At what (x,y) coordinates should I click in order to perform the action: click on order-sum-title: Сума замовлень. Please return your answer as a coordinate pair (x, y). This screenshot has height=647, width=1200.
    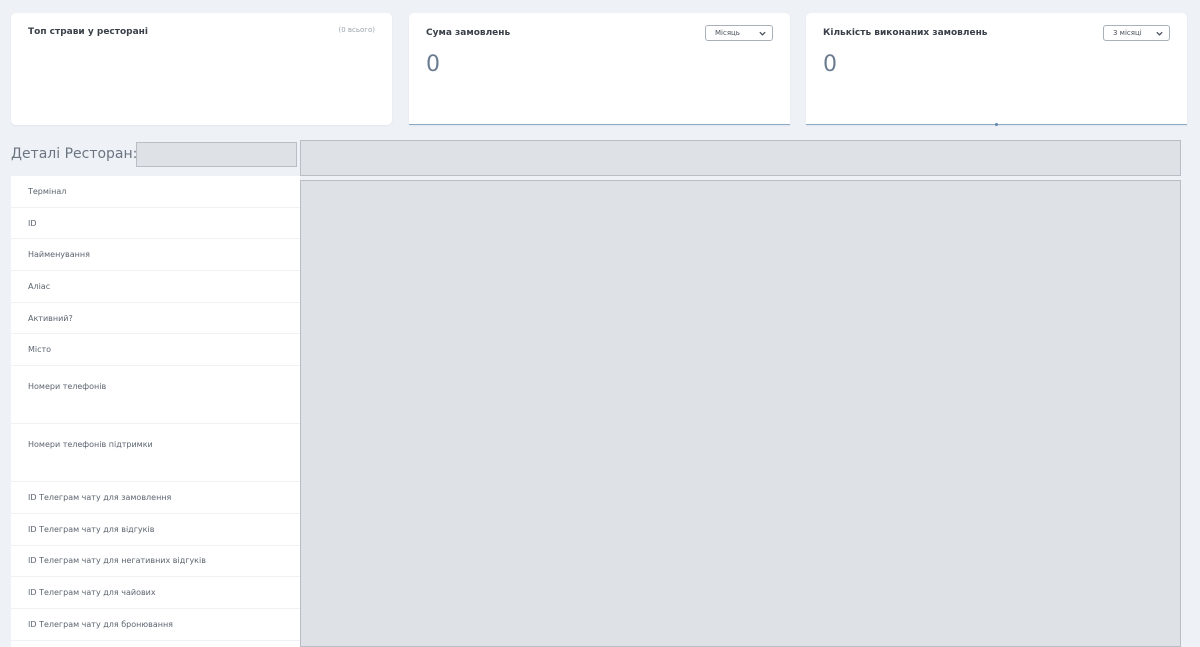
    Looking at the image, I should click on (468, 33).